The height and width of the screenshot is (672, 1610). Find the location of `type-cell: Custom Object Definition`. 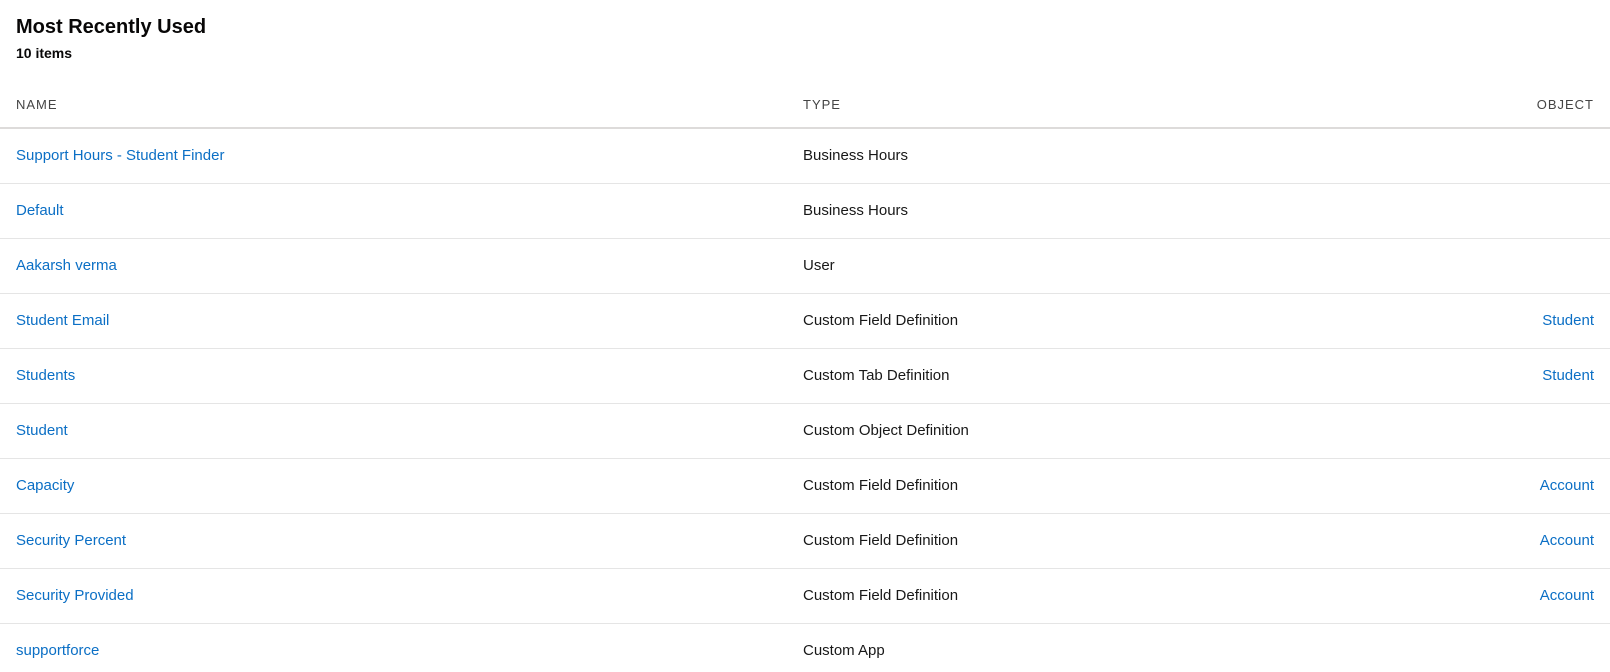

type-cell: Custom Object Definition is located at coordinates (1082, 431).